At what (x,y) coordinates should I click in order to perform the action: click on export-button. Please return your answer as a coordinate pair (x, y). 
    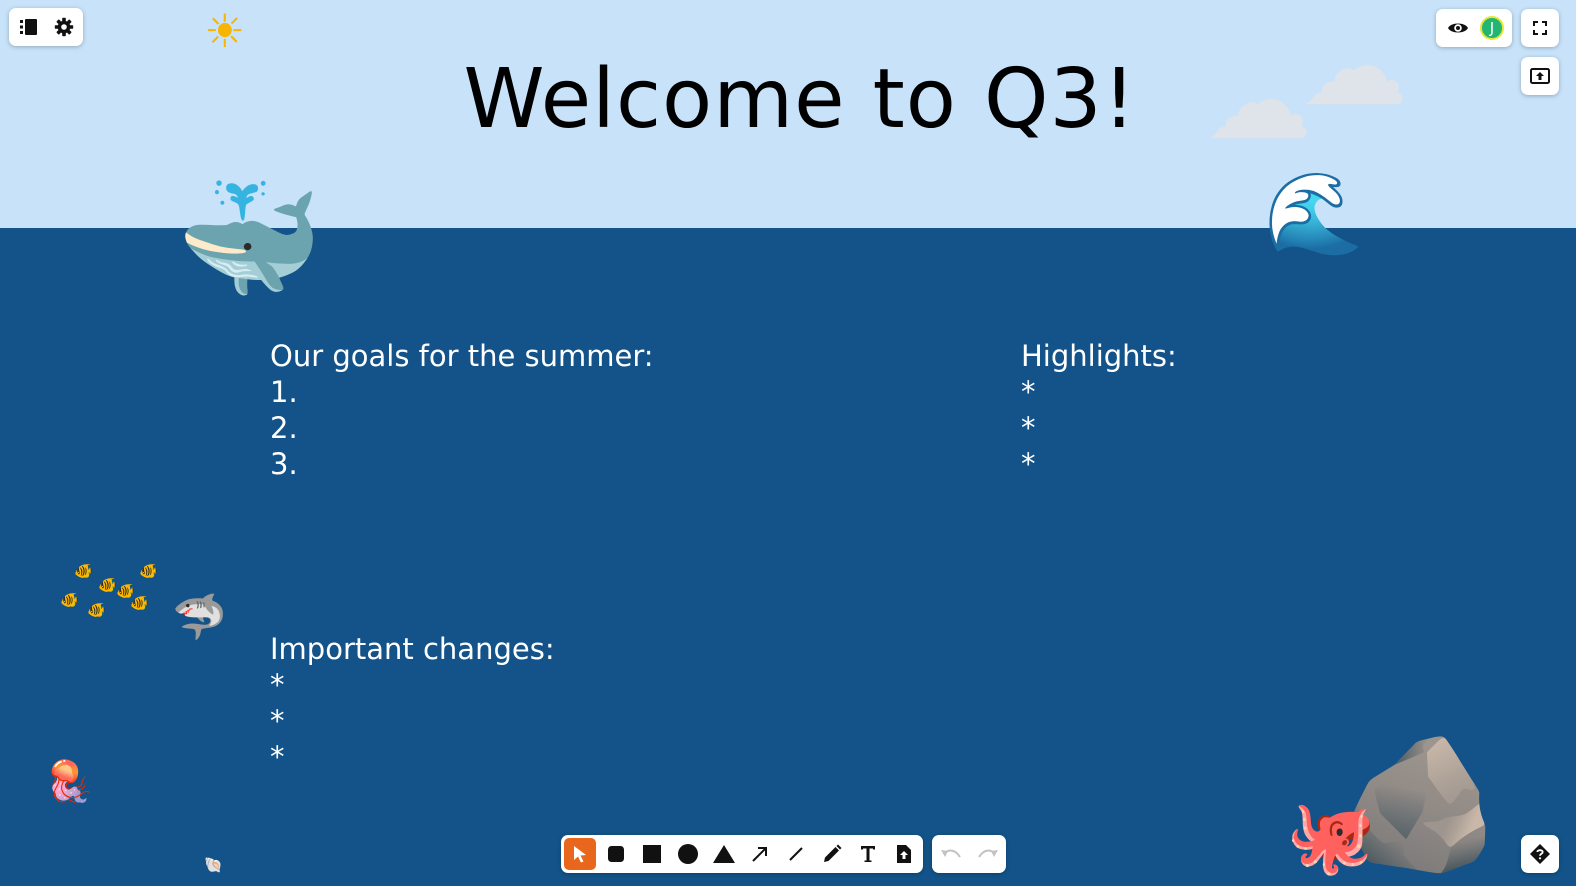
    Looking at the image, I should click on (1540, 76).